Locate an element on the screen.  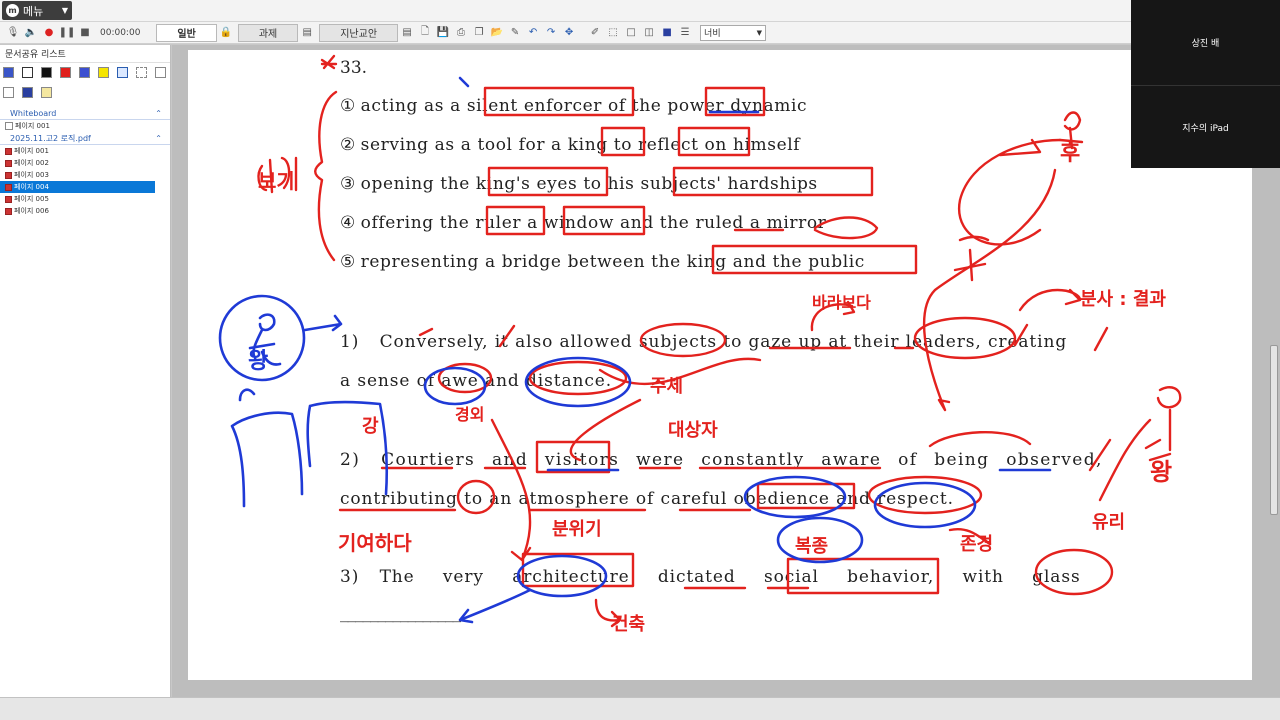
sidebar-item-page-006: 페이지 006 is located at coordinates (85, 211).